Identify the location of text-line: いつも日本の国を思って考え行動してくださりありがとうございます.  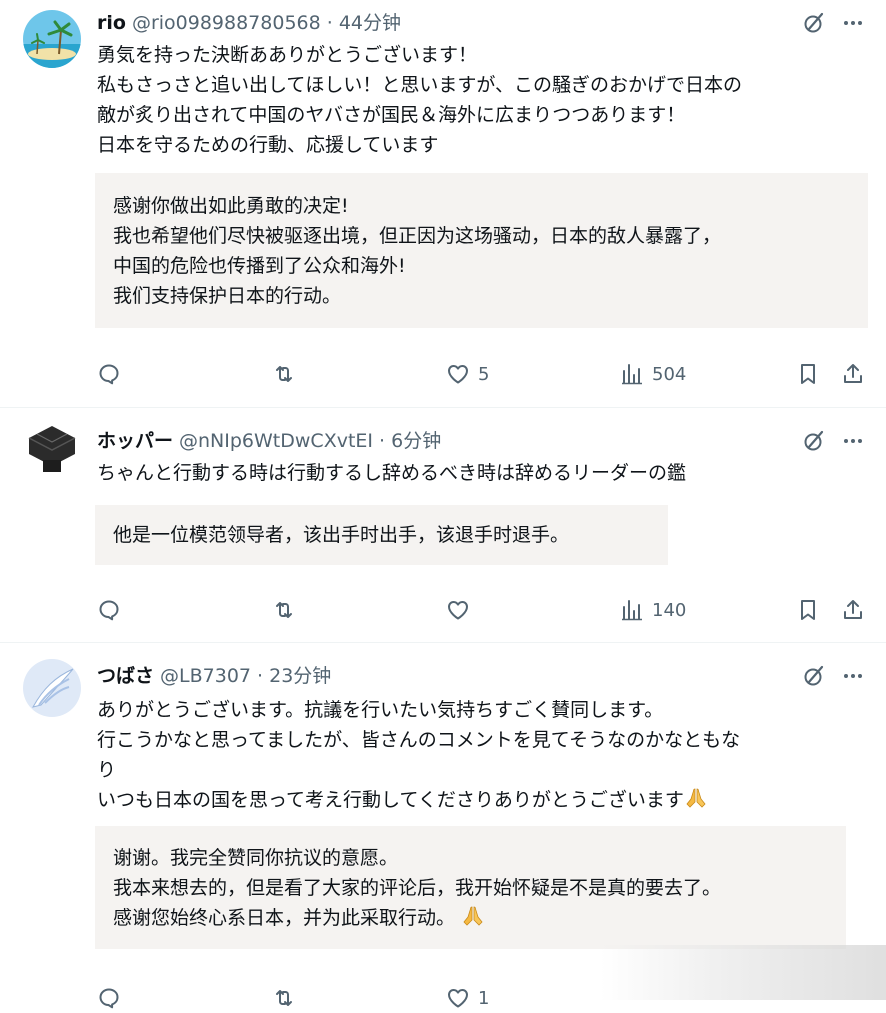
(480, 800).